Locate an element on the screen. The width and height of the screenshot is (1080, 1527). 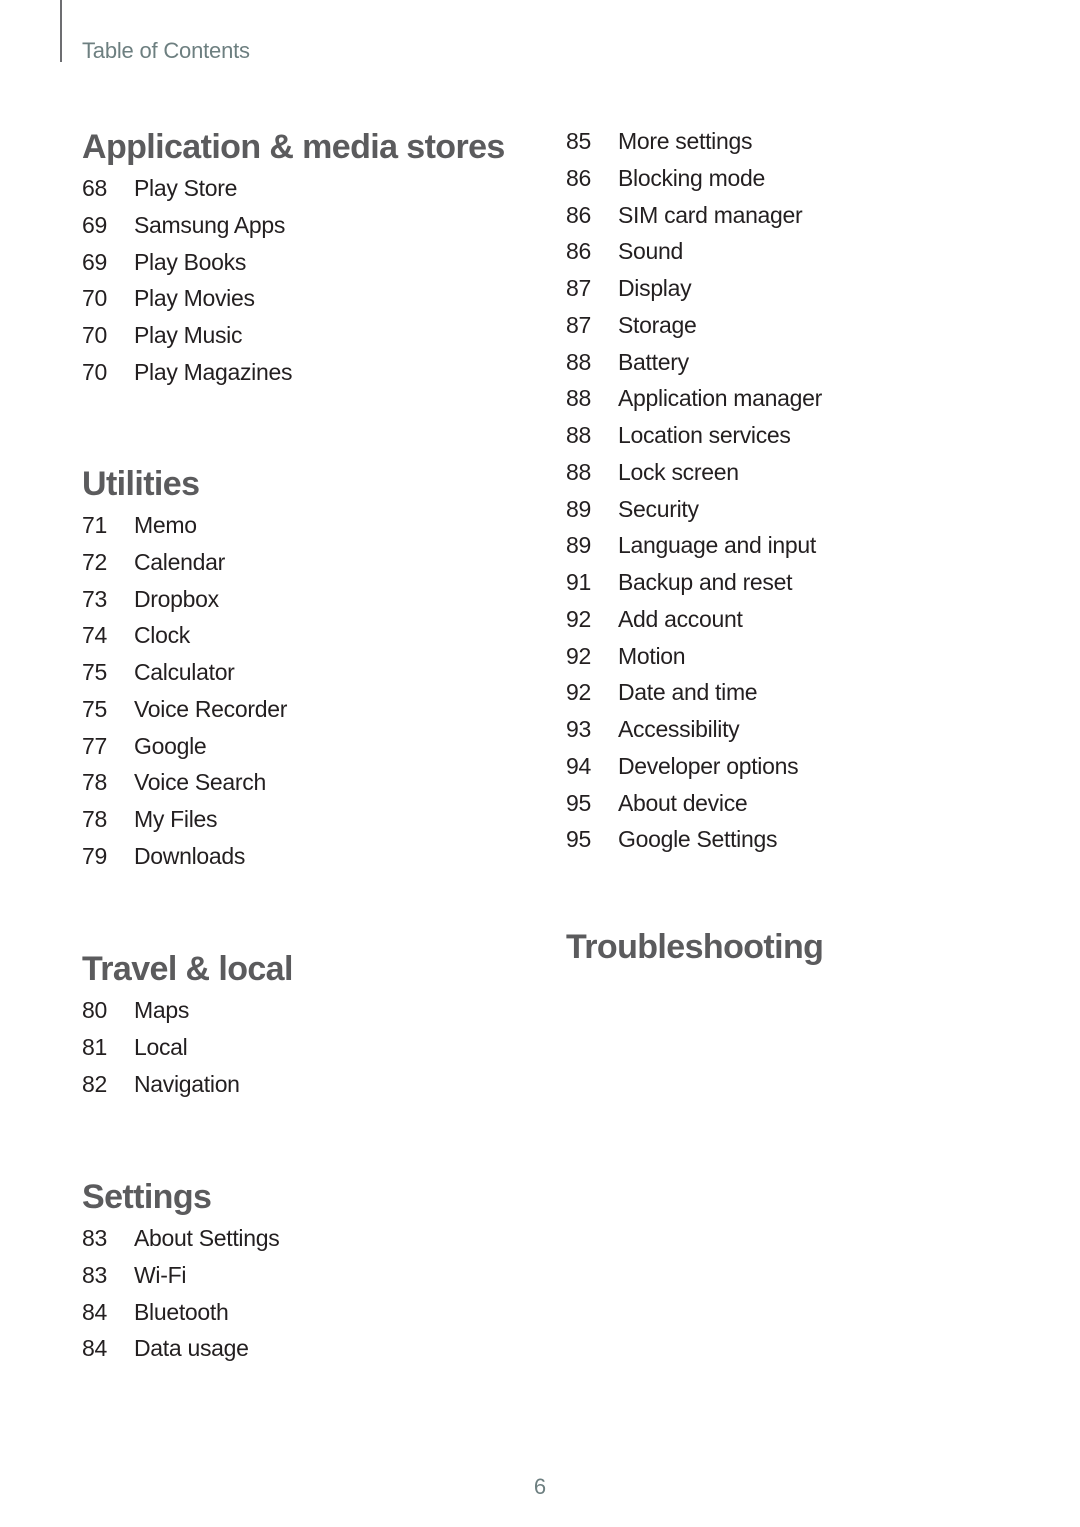
toc-entry-label: Dropbox is located at coordinates (176, 599).